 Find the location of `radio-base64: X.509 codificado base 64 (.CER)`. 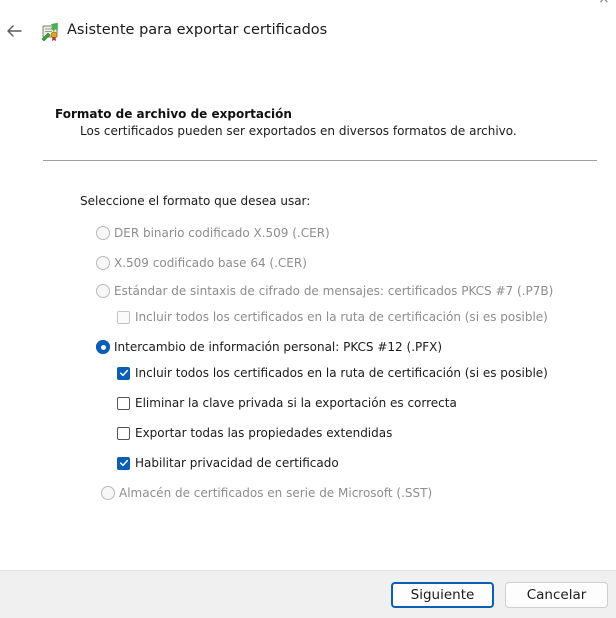

radio-base64: X.509 codificado base 64 (.CER) is located at coordinates (201, 263).